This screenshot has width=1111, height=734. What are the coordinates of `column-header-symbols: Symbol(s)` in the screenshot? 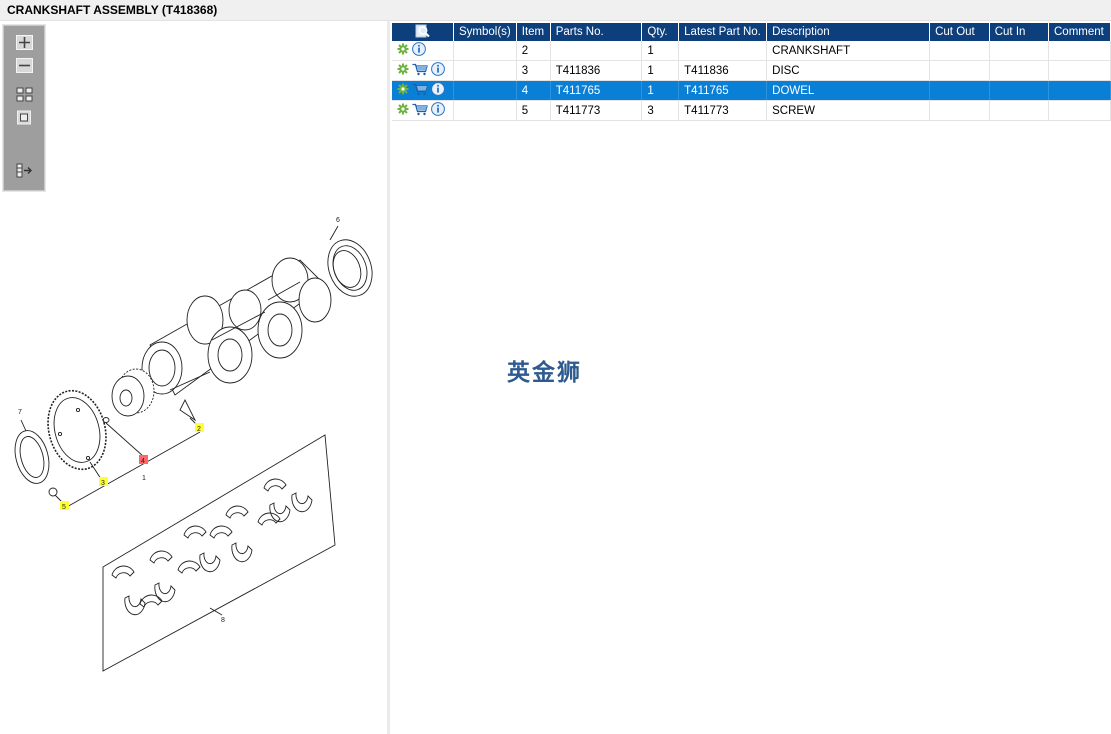 It's located at (485, 32).